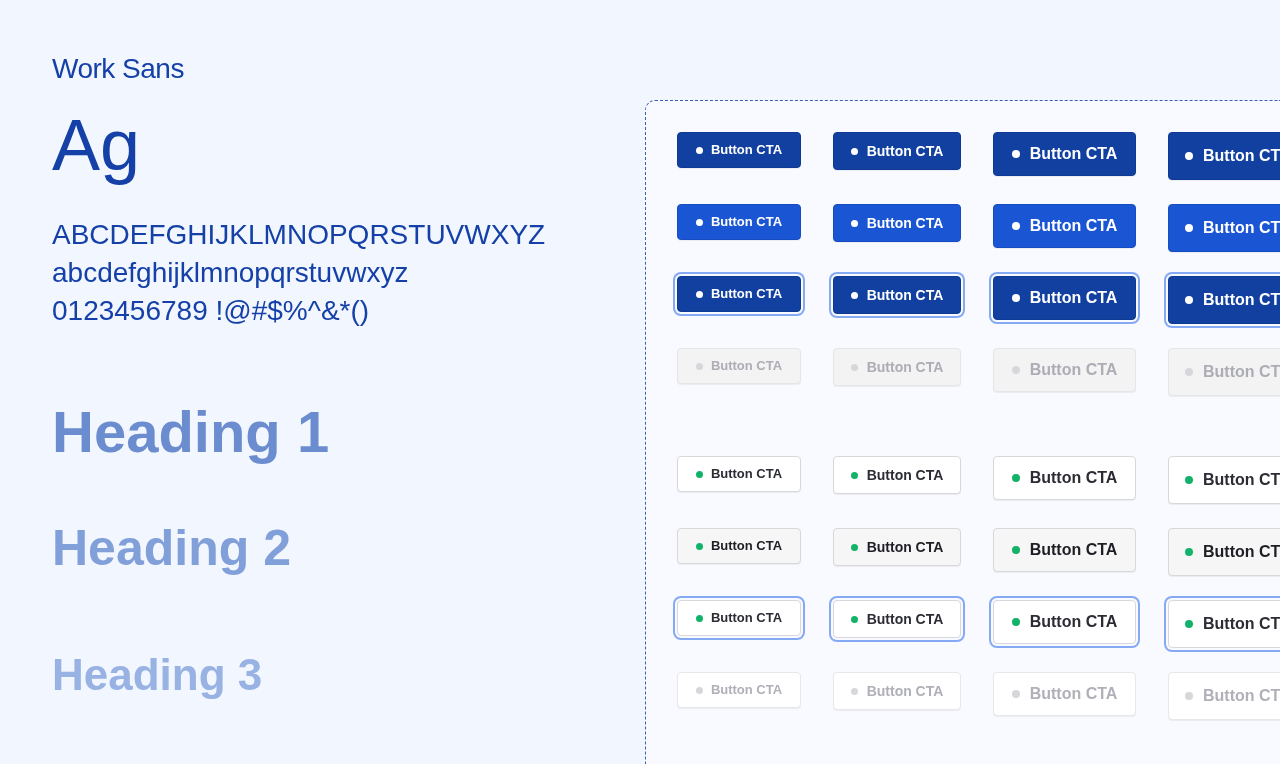 The width and height of the screenshot is (1280, 764). I want to click on glyph-line: ABCDEFGHIJKLMNOPQRSTUVWXYZ, so click(299, 235).